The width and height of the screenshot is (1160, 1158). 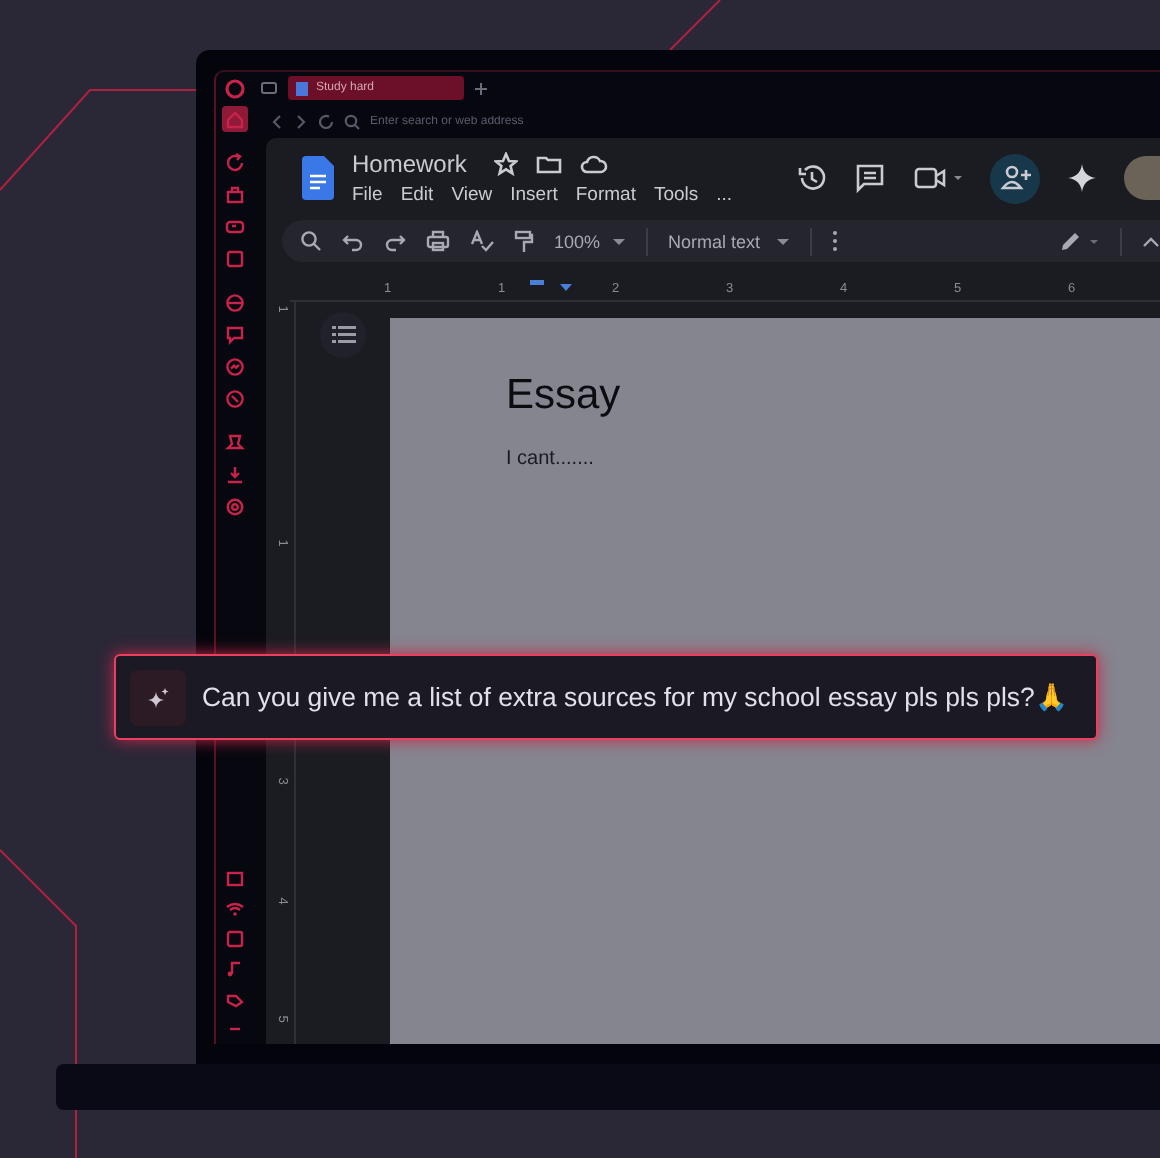 What do you see at coordinates (277, 121) in the screenshot?
I see `back-icon` at bounding box center [277, 121].